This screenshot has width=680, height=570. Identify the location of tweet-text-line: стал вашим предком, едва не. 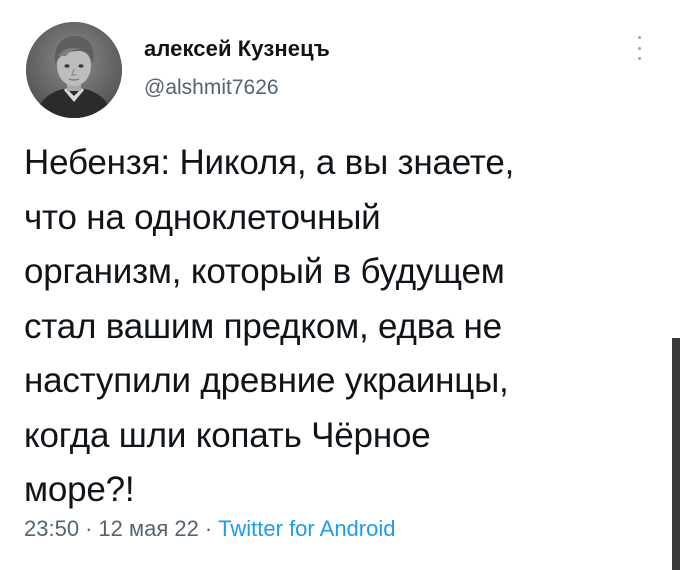
(263, 326).